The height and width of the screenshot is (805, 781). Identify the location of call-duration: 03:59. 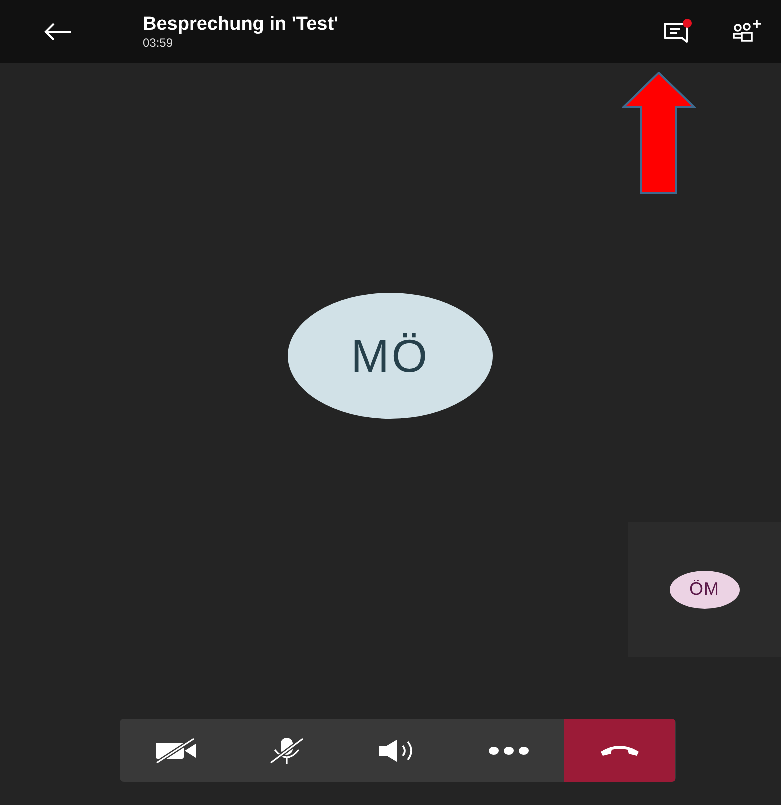
(158, 43).